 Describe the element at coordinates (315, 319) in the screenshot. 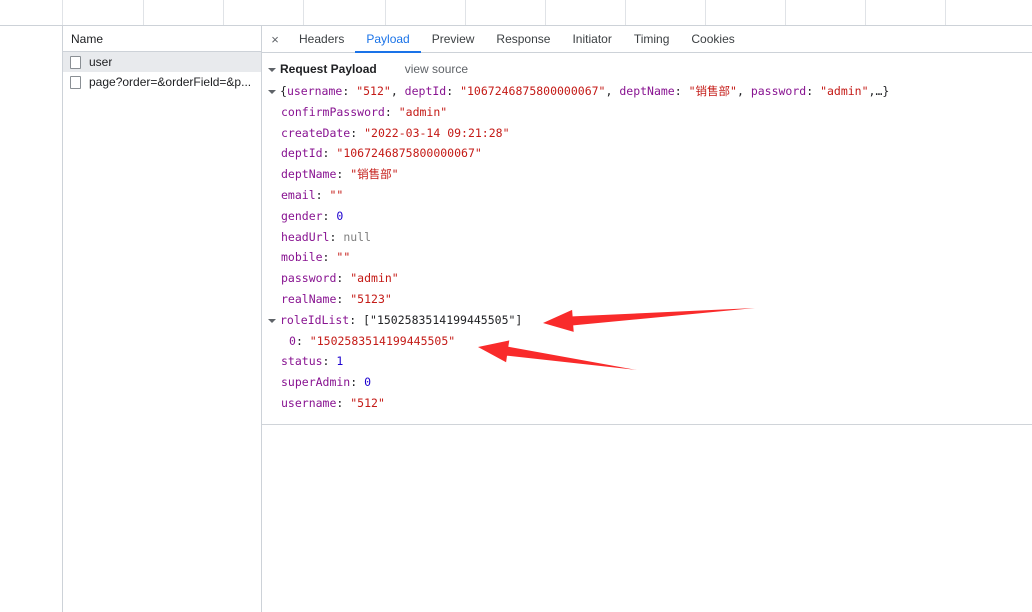

I see `json-key: roleIdList` at that location.